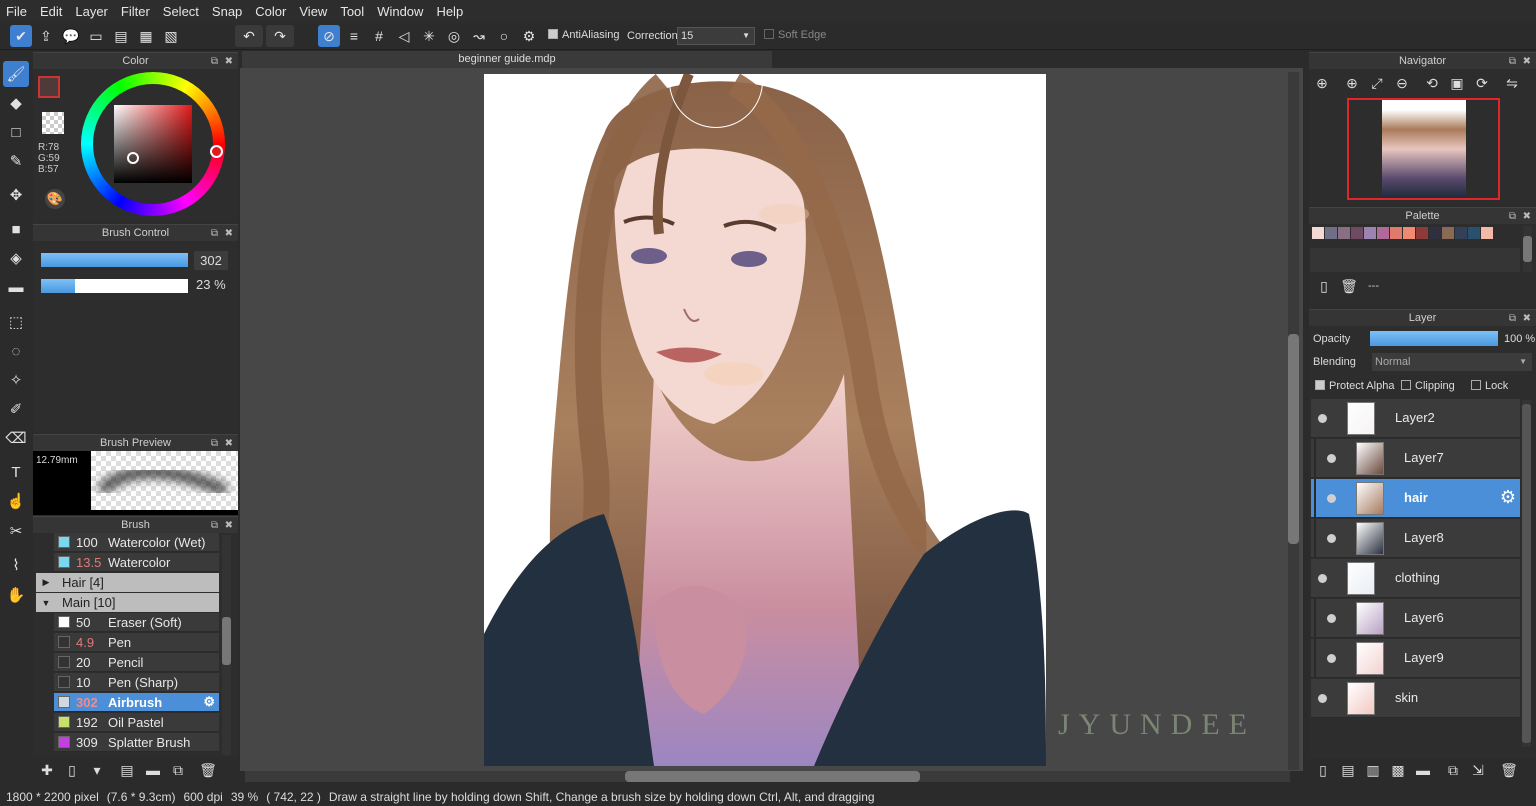 This screenshot has width=1536, height=806. What do you see at coordinates (449, 11) in the screenshot?
I see `menu-help: Help` at bounding box center [449, 11].